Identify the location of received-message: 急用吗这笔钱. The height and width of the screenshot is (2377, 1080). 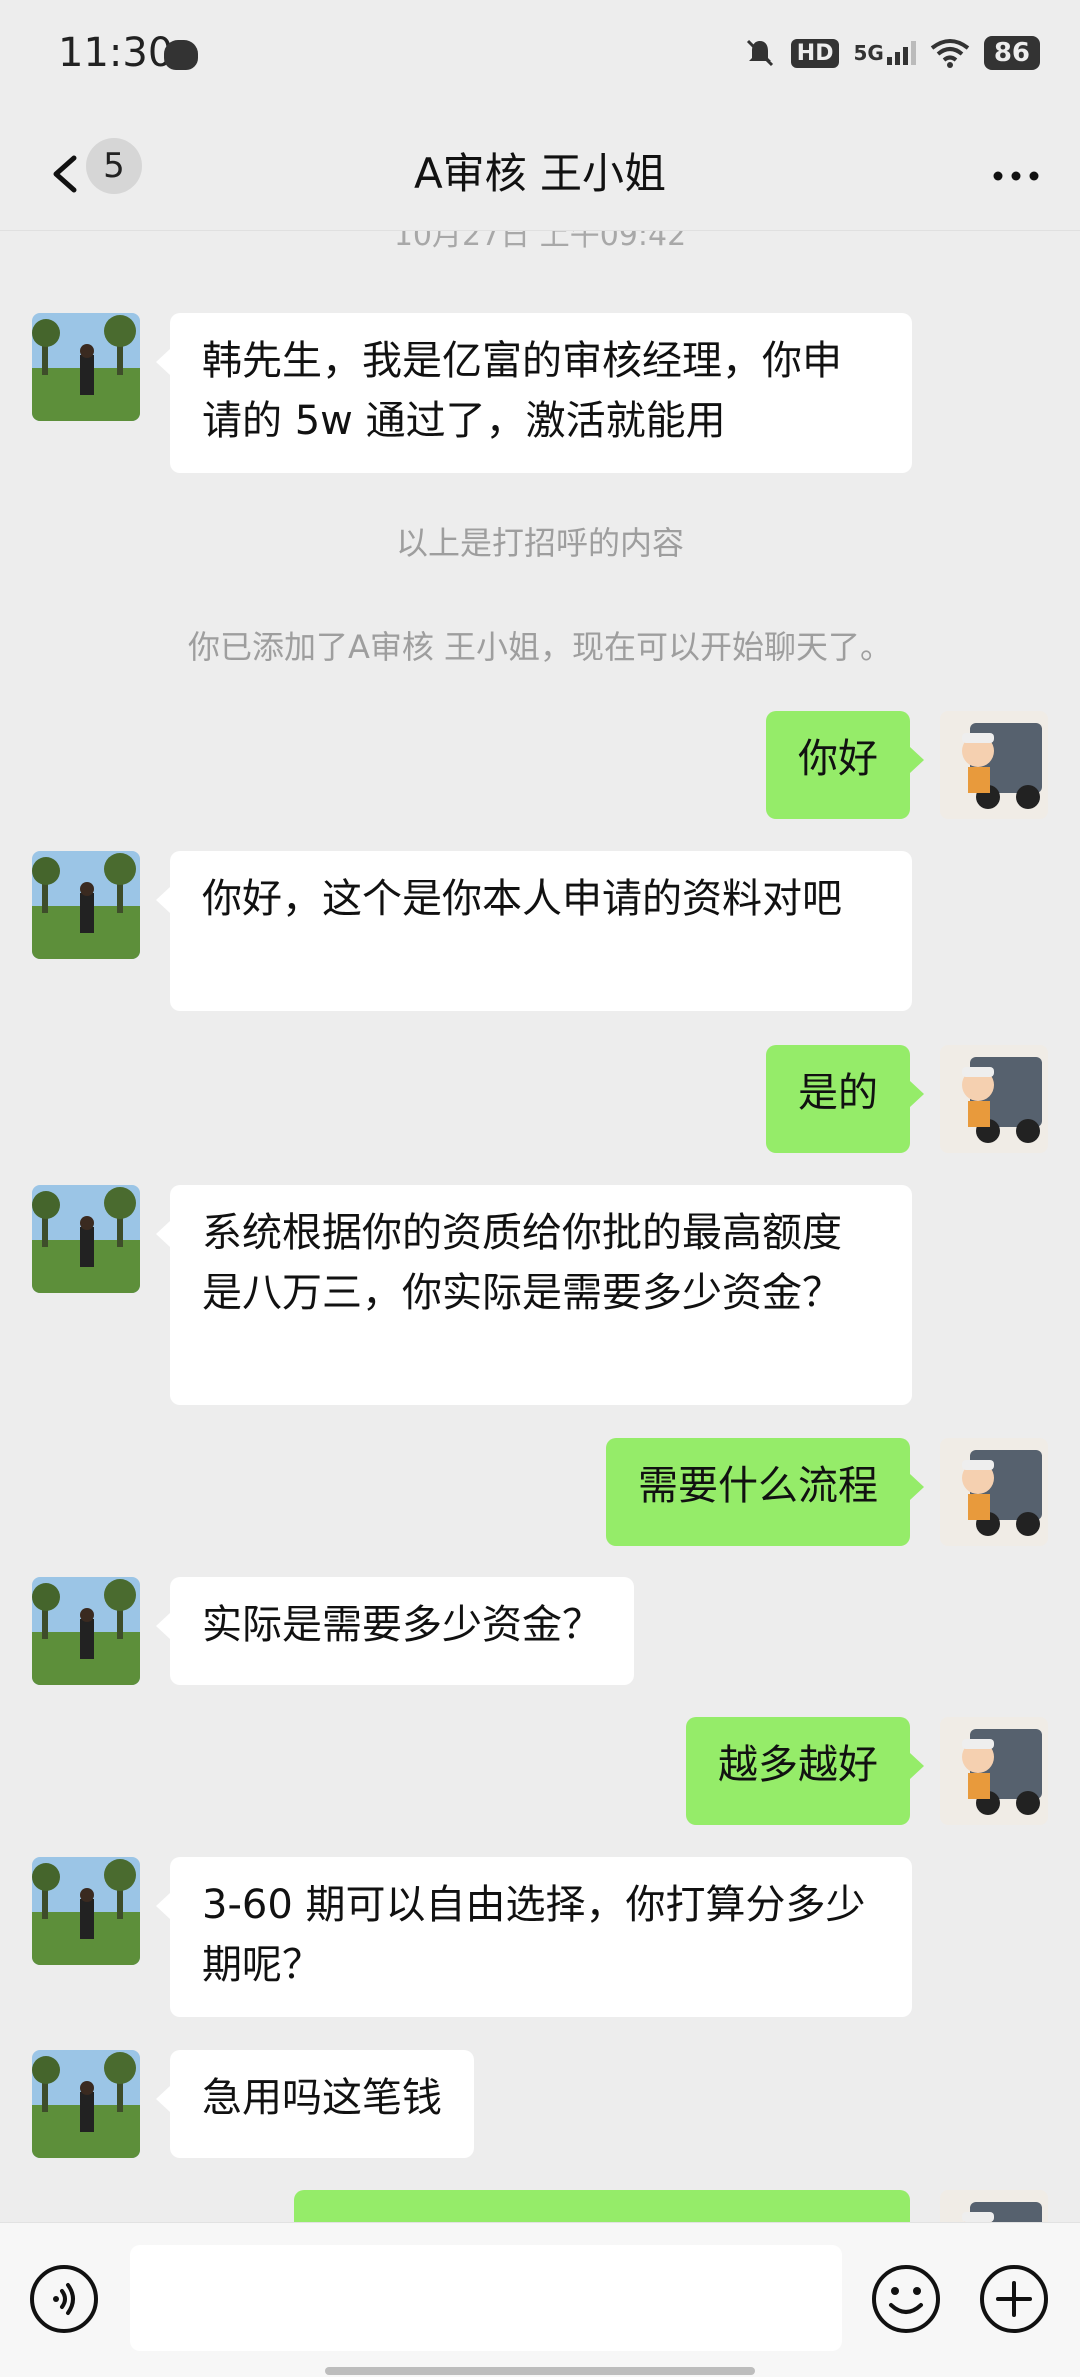
(315, 2104).